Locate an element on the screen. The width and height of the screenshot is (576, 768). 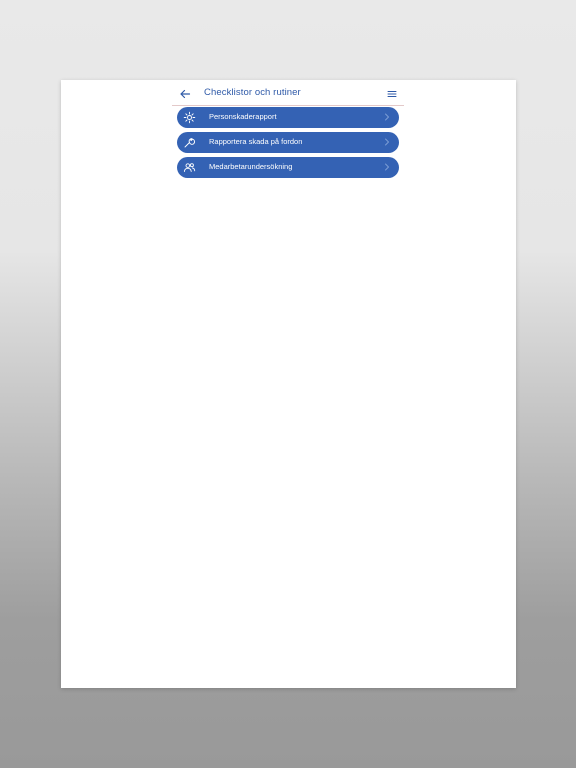
list-item-medarbetarundersokning: Medarbetarundersökning is located at coordinates (288, 167).